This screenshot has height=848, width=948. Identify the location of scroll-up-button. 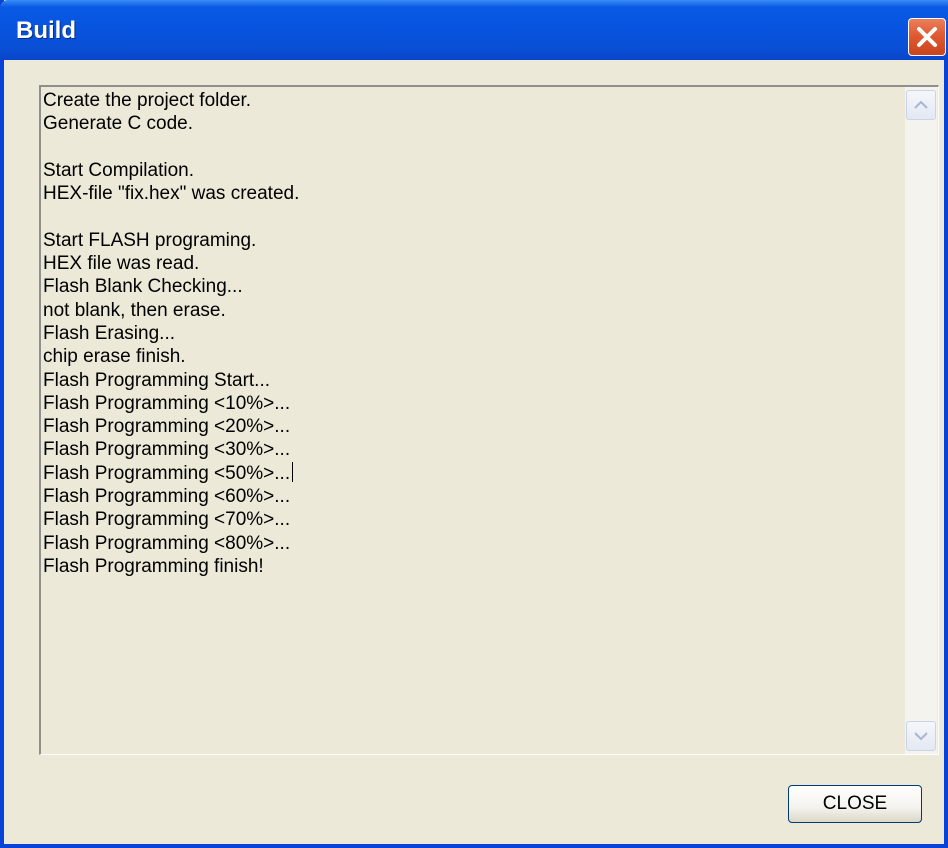
(921, 105).